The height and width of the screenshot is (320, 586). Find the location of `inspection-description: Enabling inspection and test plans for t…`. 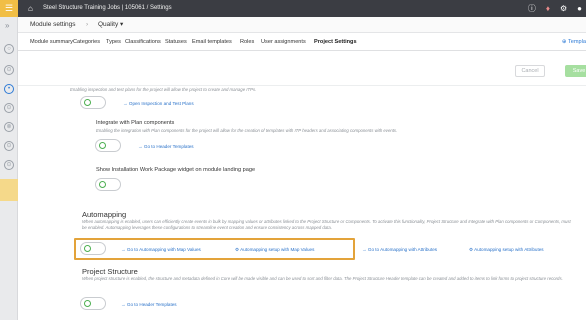

inspection-description: Enabling inspection and test plans for t… is located at coordinates (163, 89).